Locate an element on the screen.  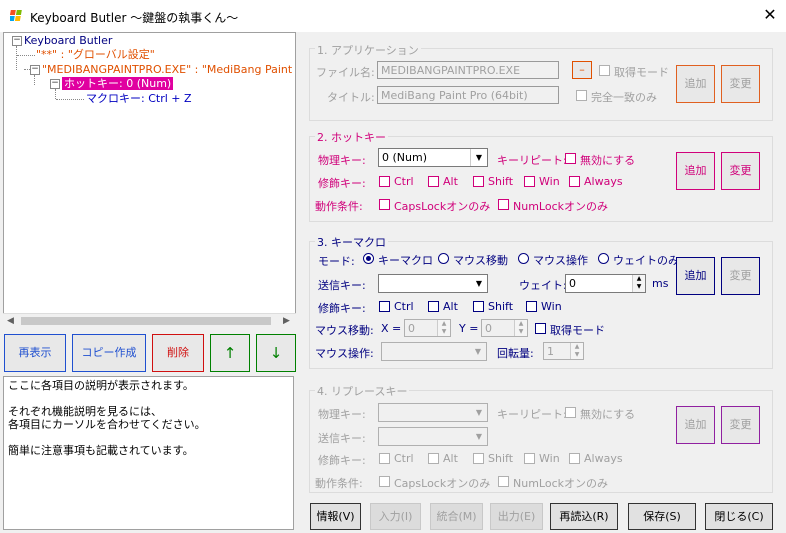
tree-root: Keyboard Butler is located at coordinates (68, 40).